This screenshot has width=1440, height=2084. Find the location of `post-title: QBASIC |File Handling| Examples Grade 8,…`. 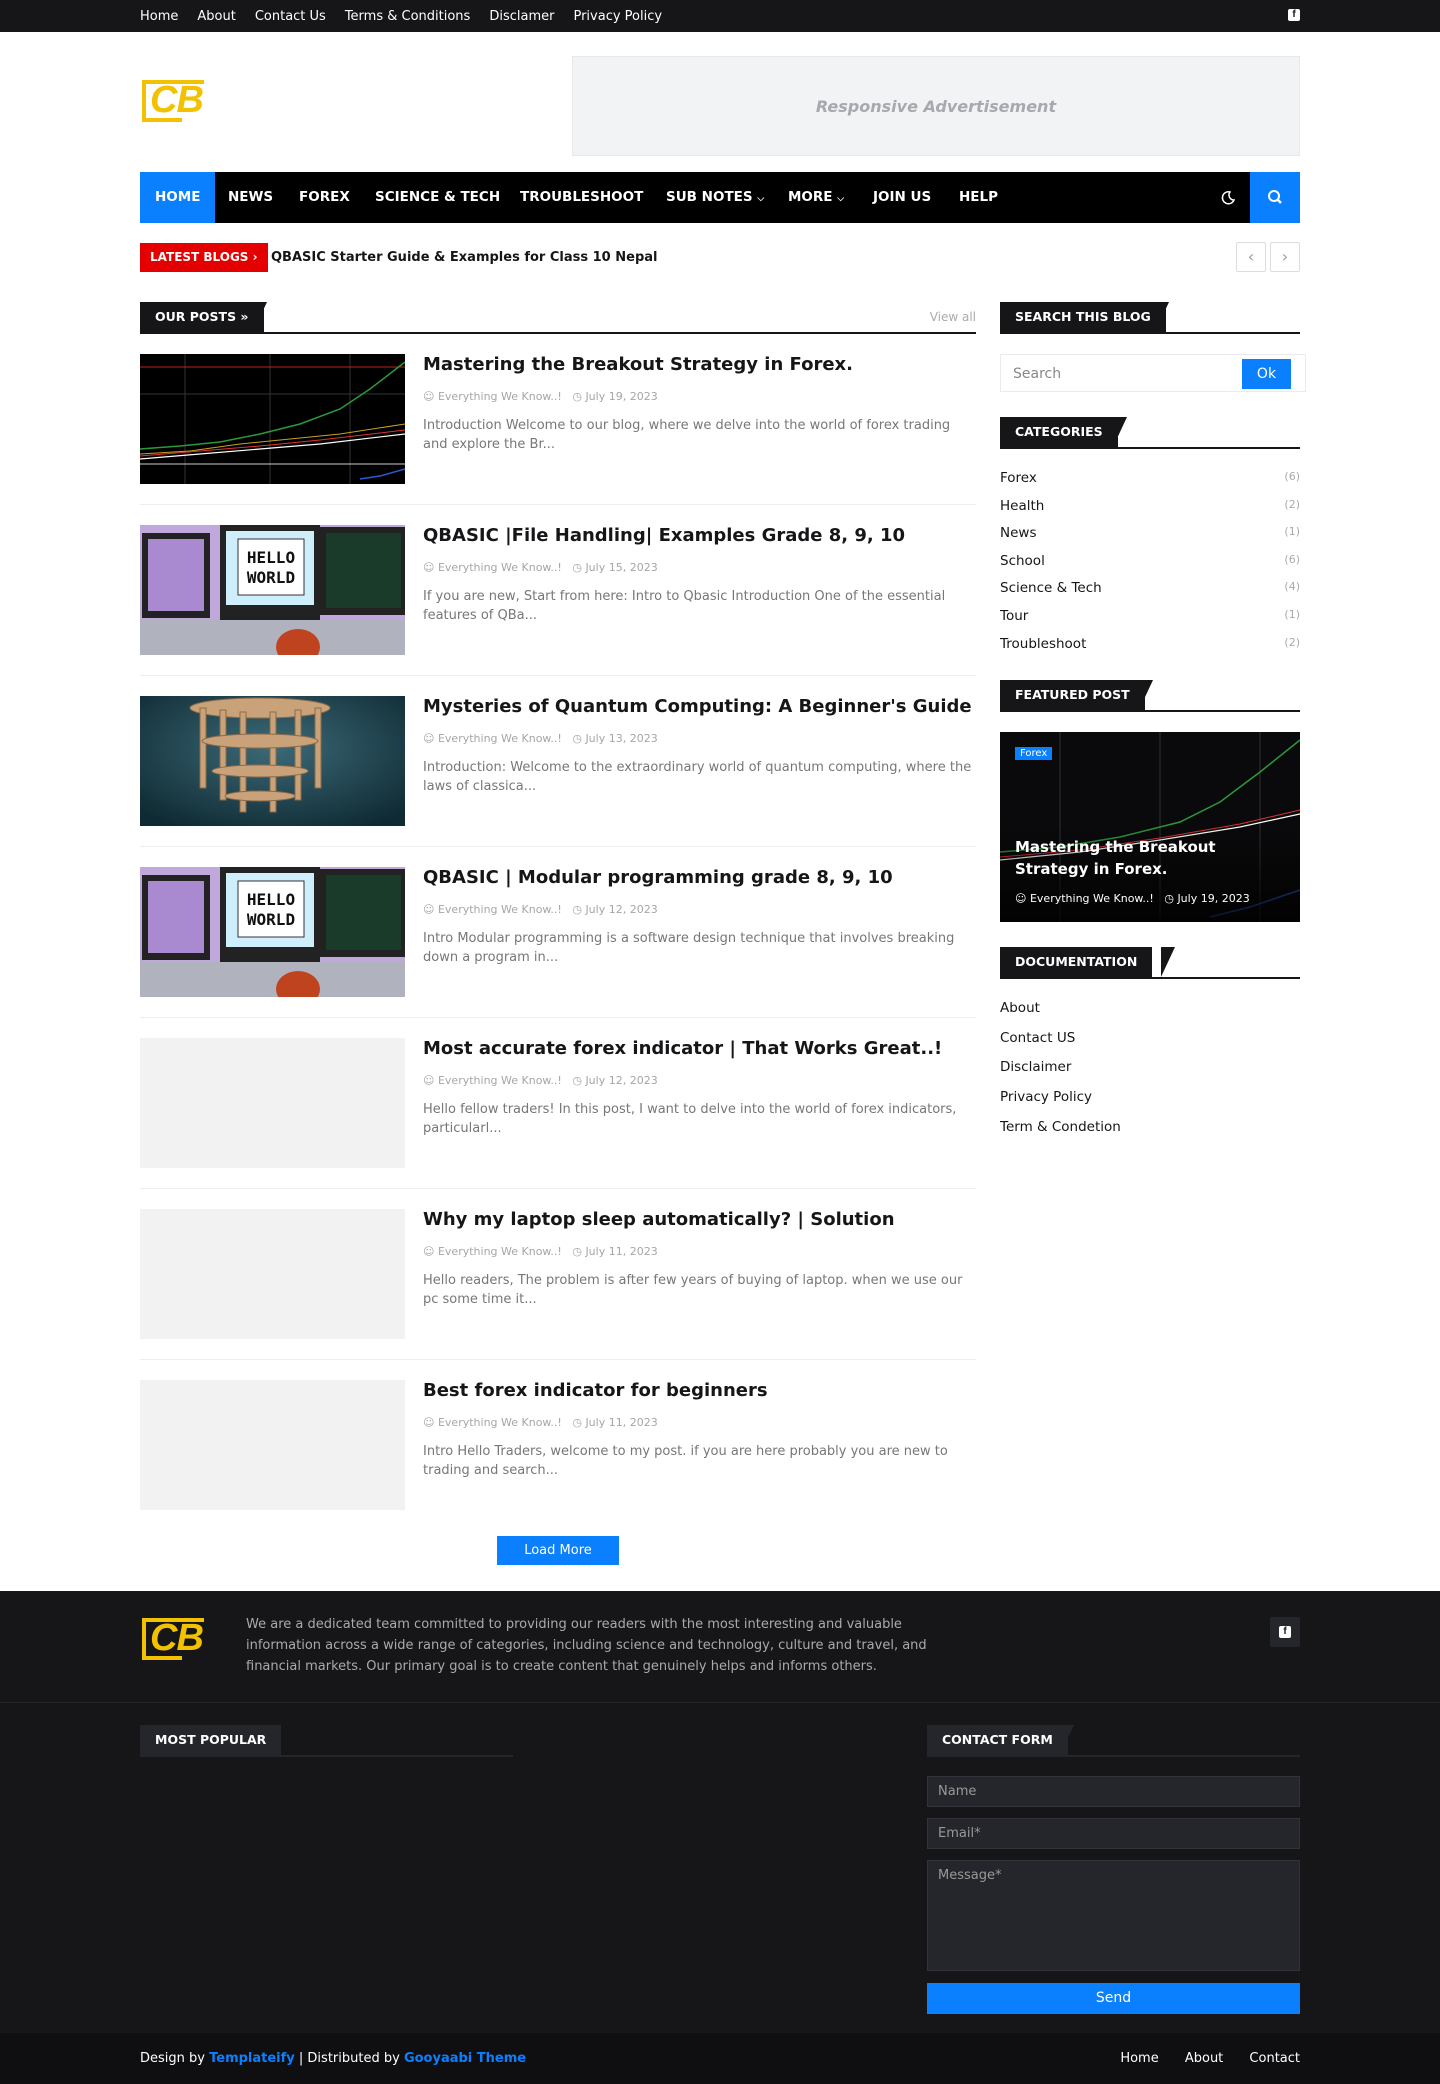

post-title: QBASIC |File Handling| Examples Grade 8,… is located at coordinates (664, 535).